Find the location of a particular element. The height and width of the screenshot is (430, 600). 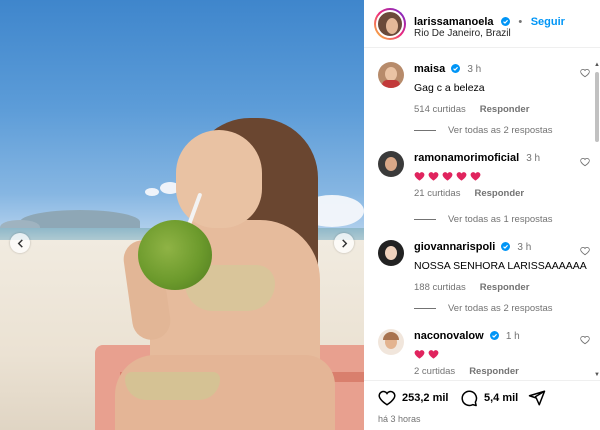

share-button is located at coordinates (540, 398).